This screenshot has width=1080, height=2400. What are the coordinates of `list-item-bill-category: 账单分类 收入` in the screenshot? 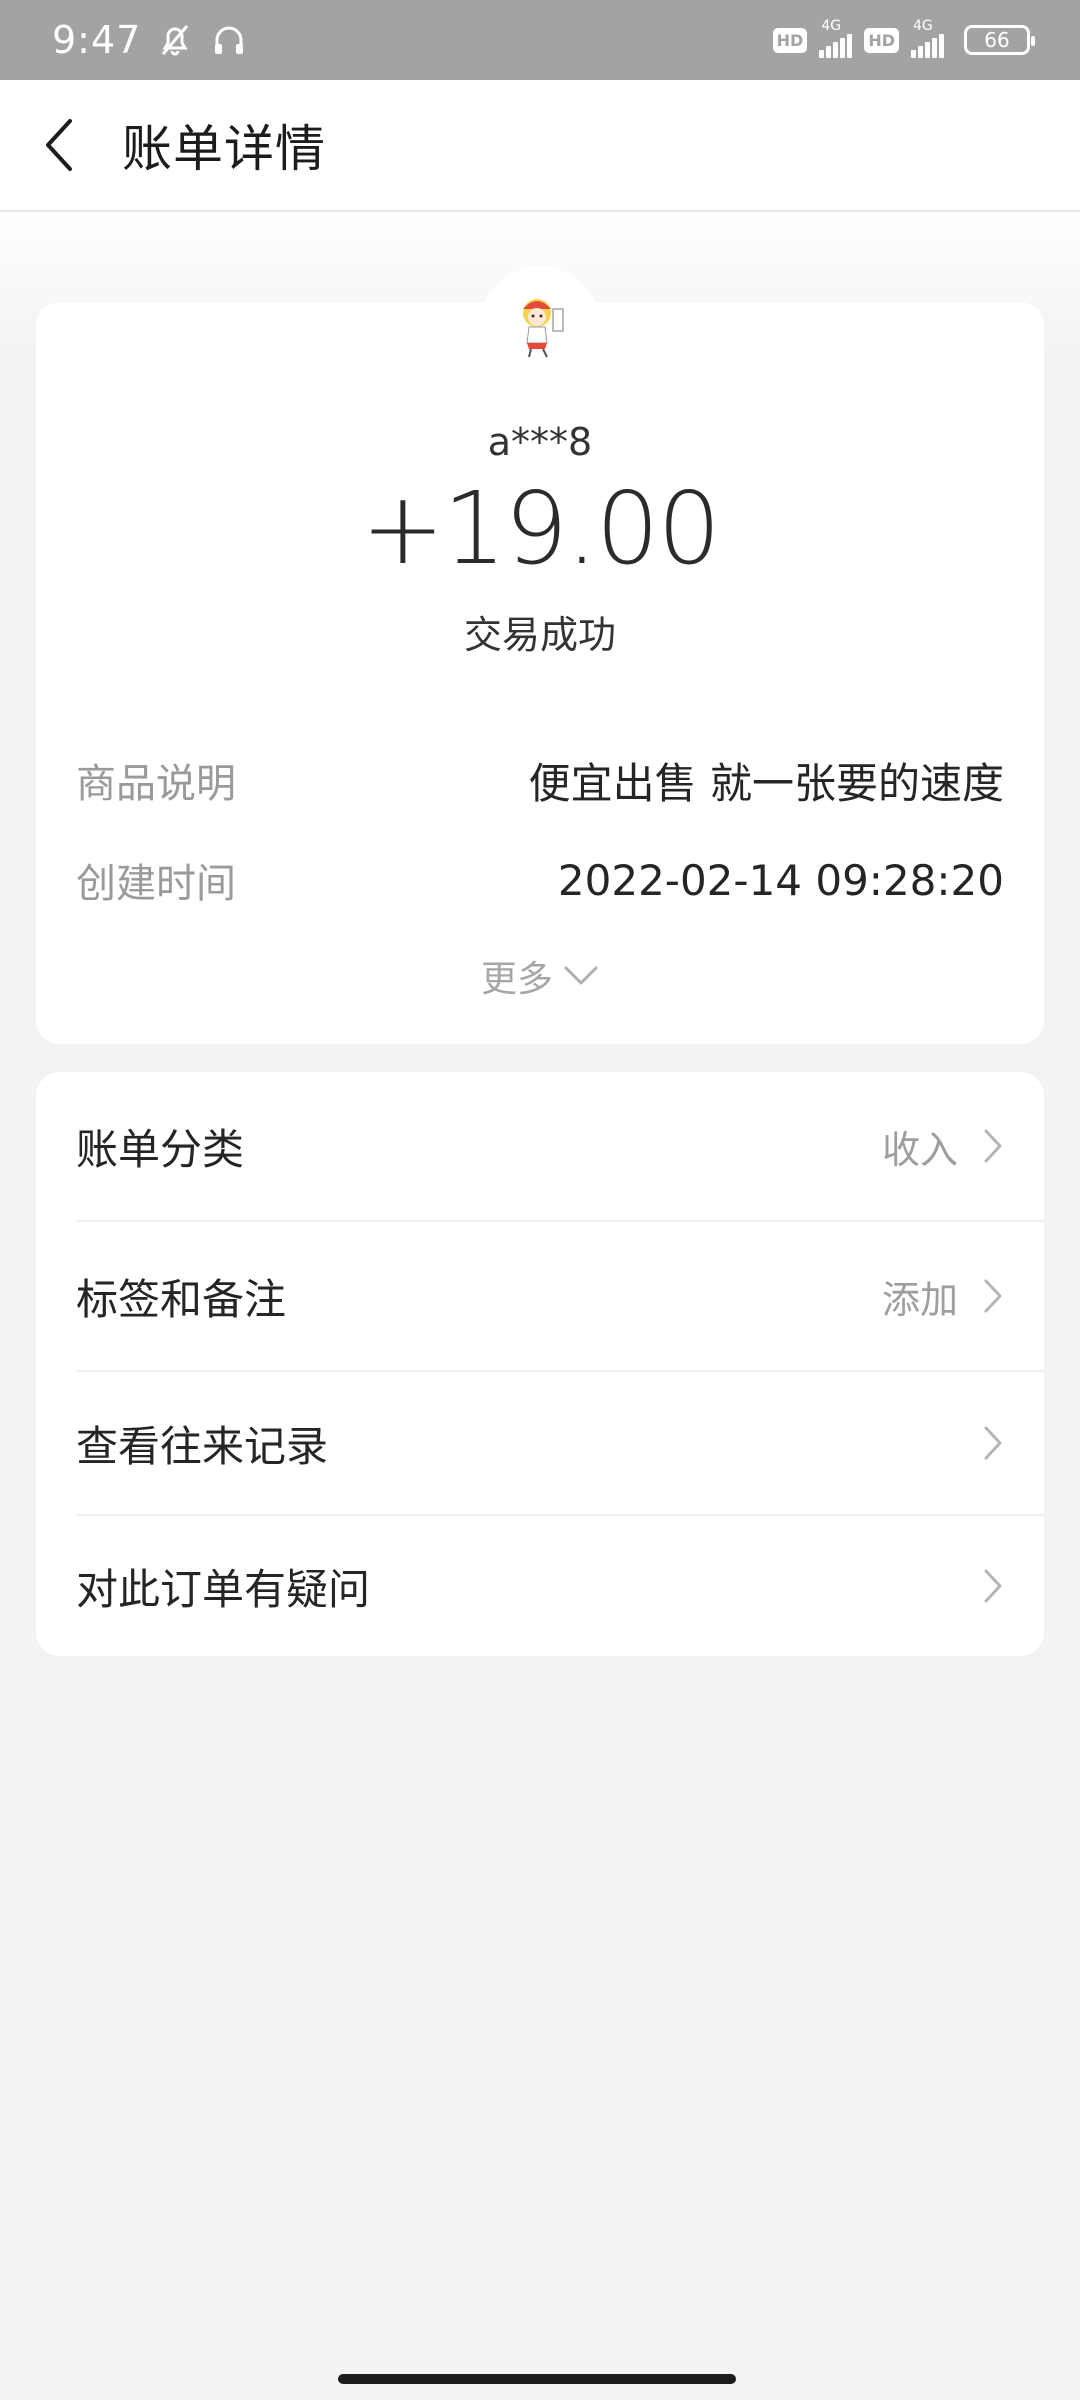 It's located at (560, 1147).